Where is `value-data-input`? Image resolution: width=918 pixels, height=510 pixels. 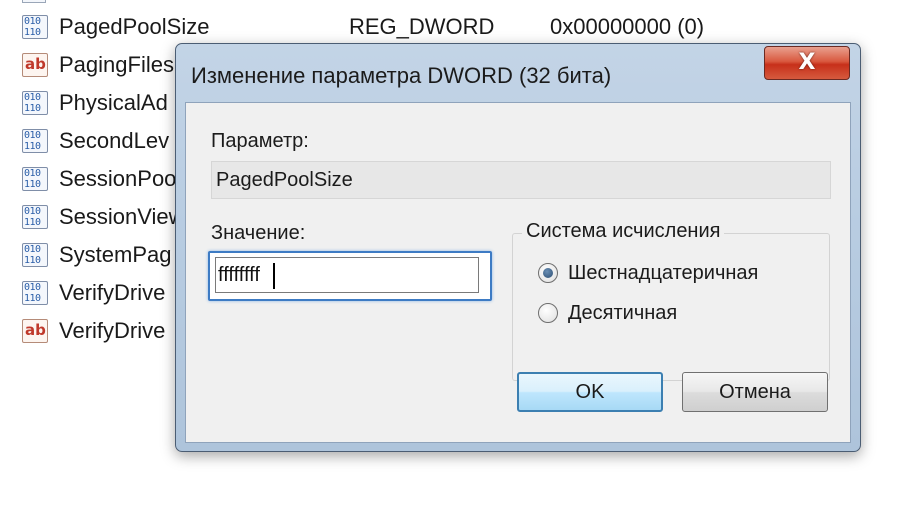 value-data-input is located at coordinates (347, 275).